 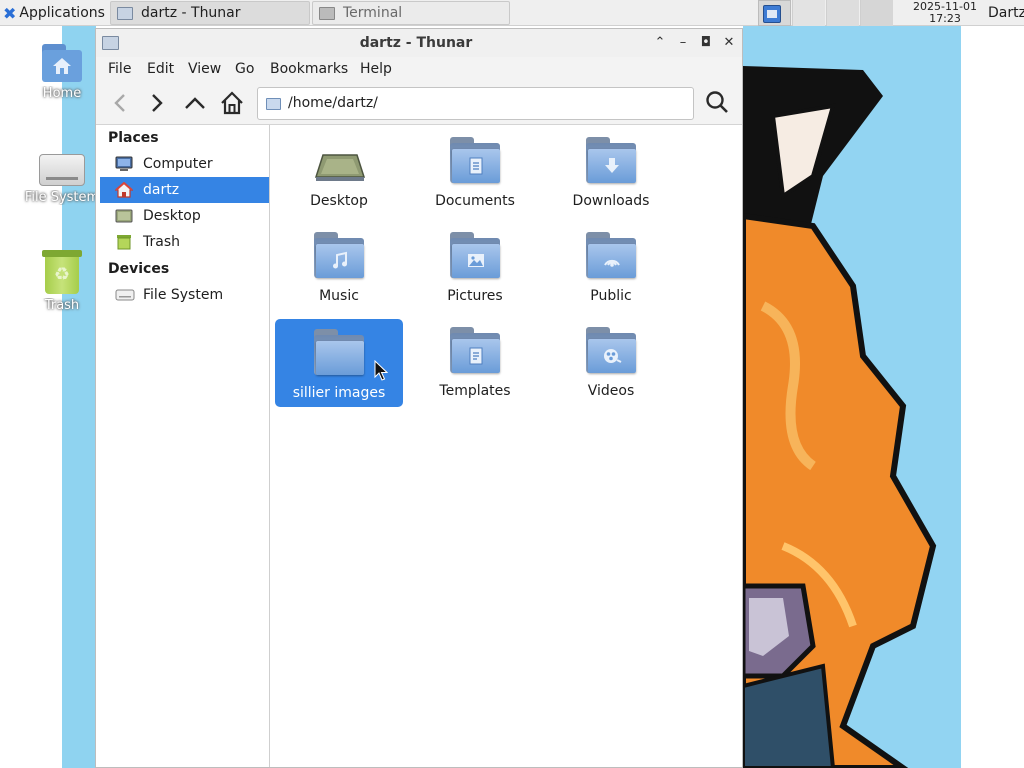 I want to click on videos-folder-icon, so click(x=611, y=351).